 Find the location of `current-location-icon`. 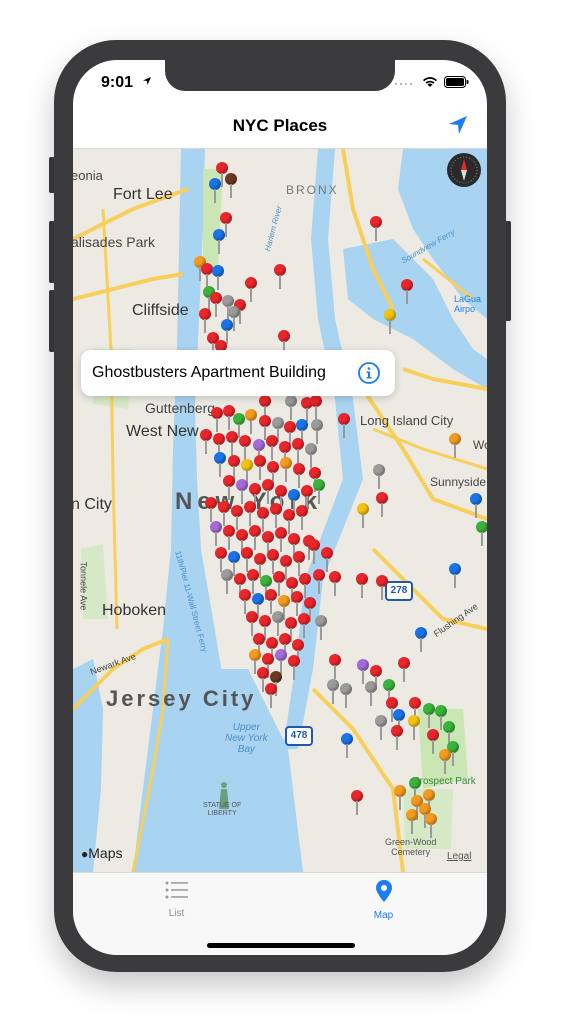

current-location-icon is located at coordinates (458, 125).